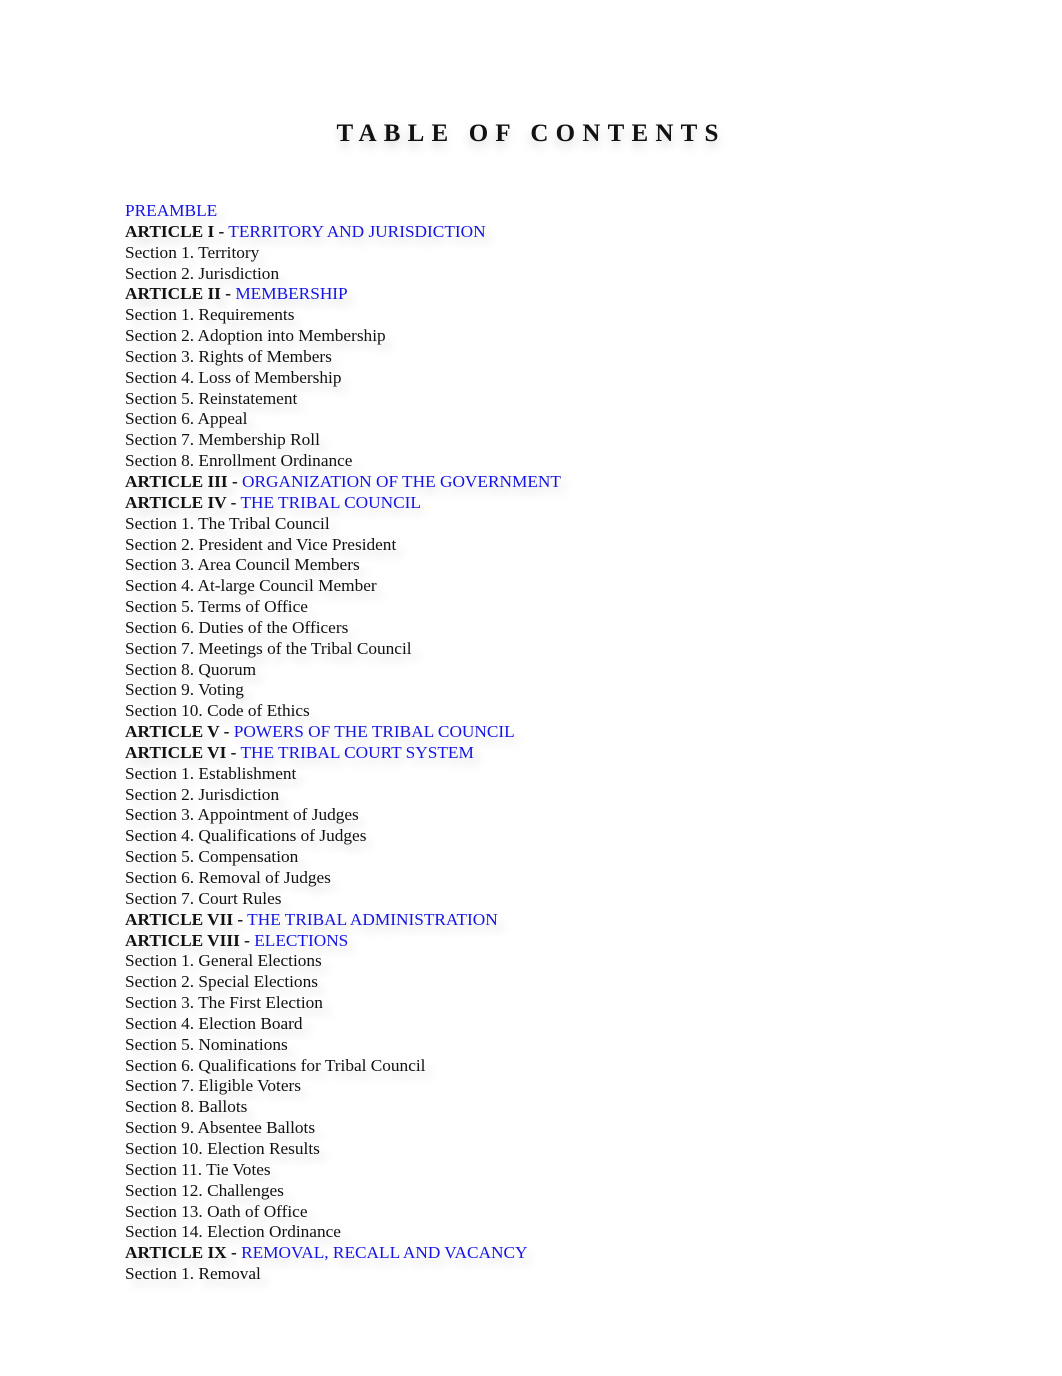  I want to click on toc-section-row: Section 7. Eligible Voters, so click(475, 1086).